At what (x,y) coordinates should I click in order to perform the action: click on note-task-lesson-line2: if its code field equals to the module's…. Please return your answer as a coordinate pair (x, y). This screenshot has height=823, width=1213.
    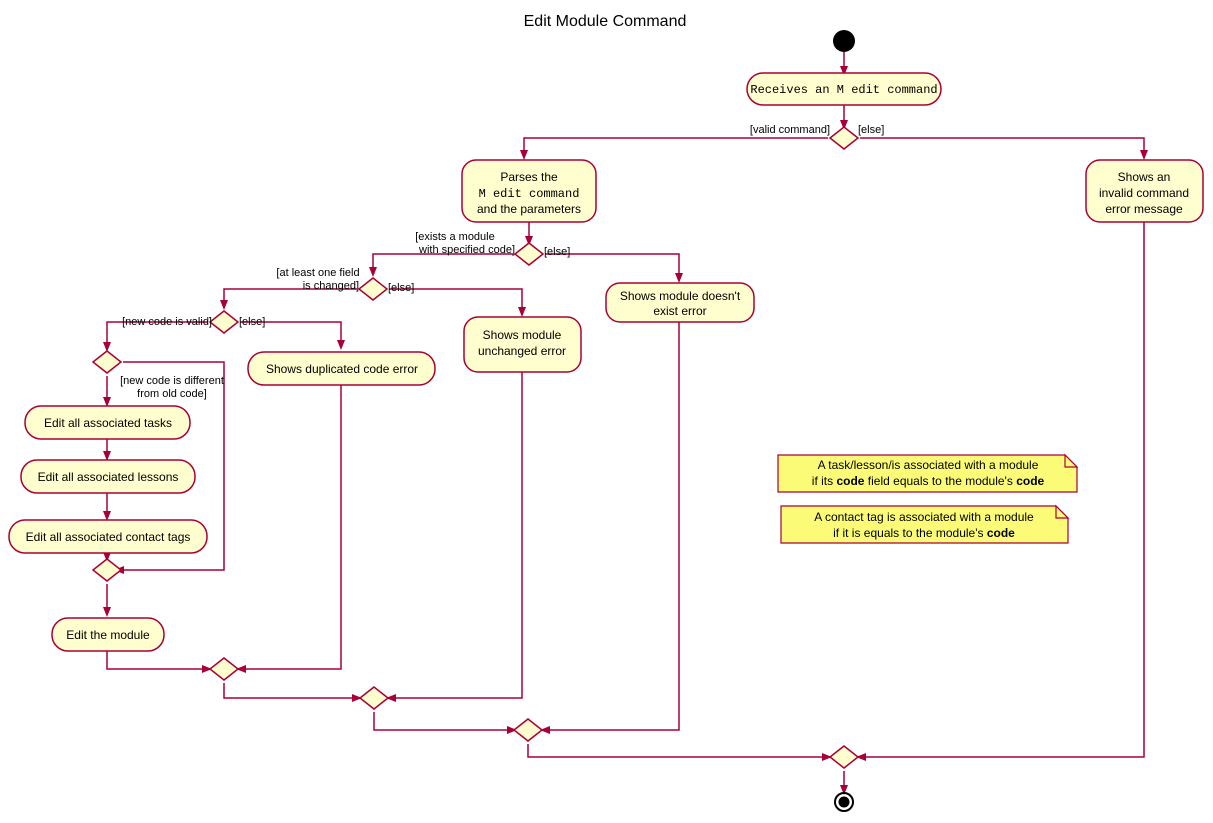
    Looking at the image, I should click on (928, 481).